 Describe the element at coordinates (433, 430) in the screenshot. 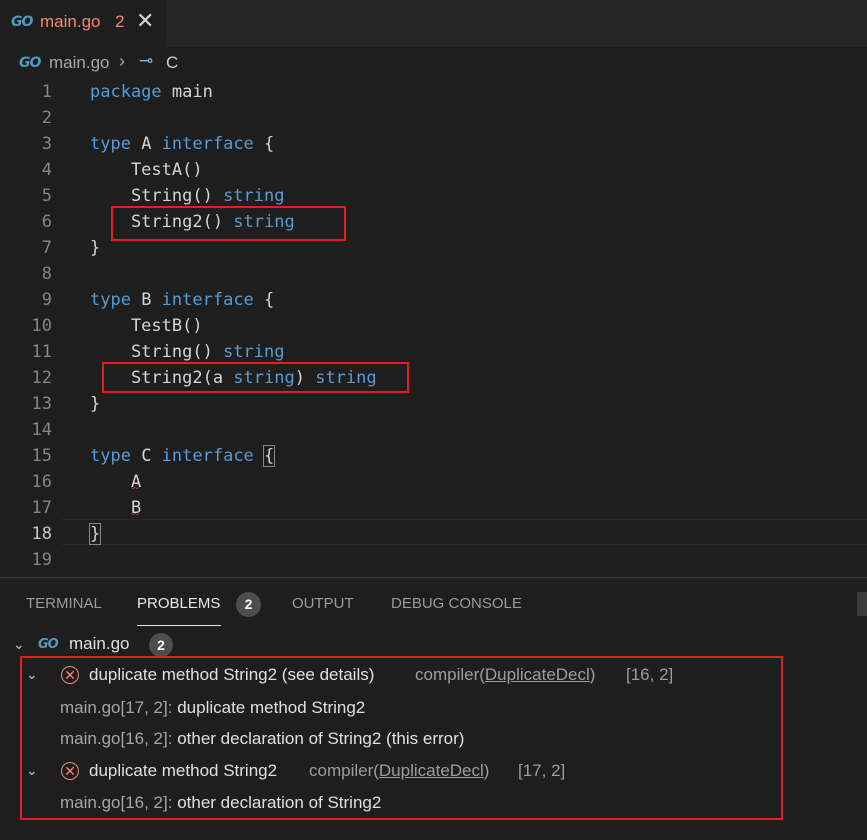

I see `code-line: 14` at that location.